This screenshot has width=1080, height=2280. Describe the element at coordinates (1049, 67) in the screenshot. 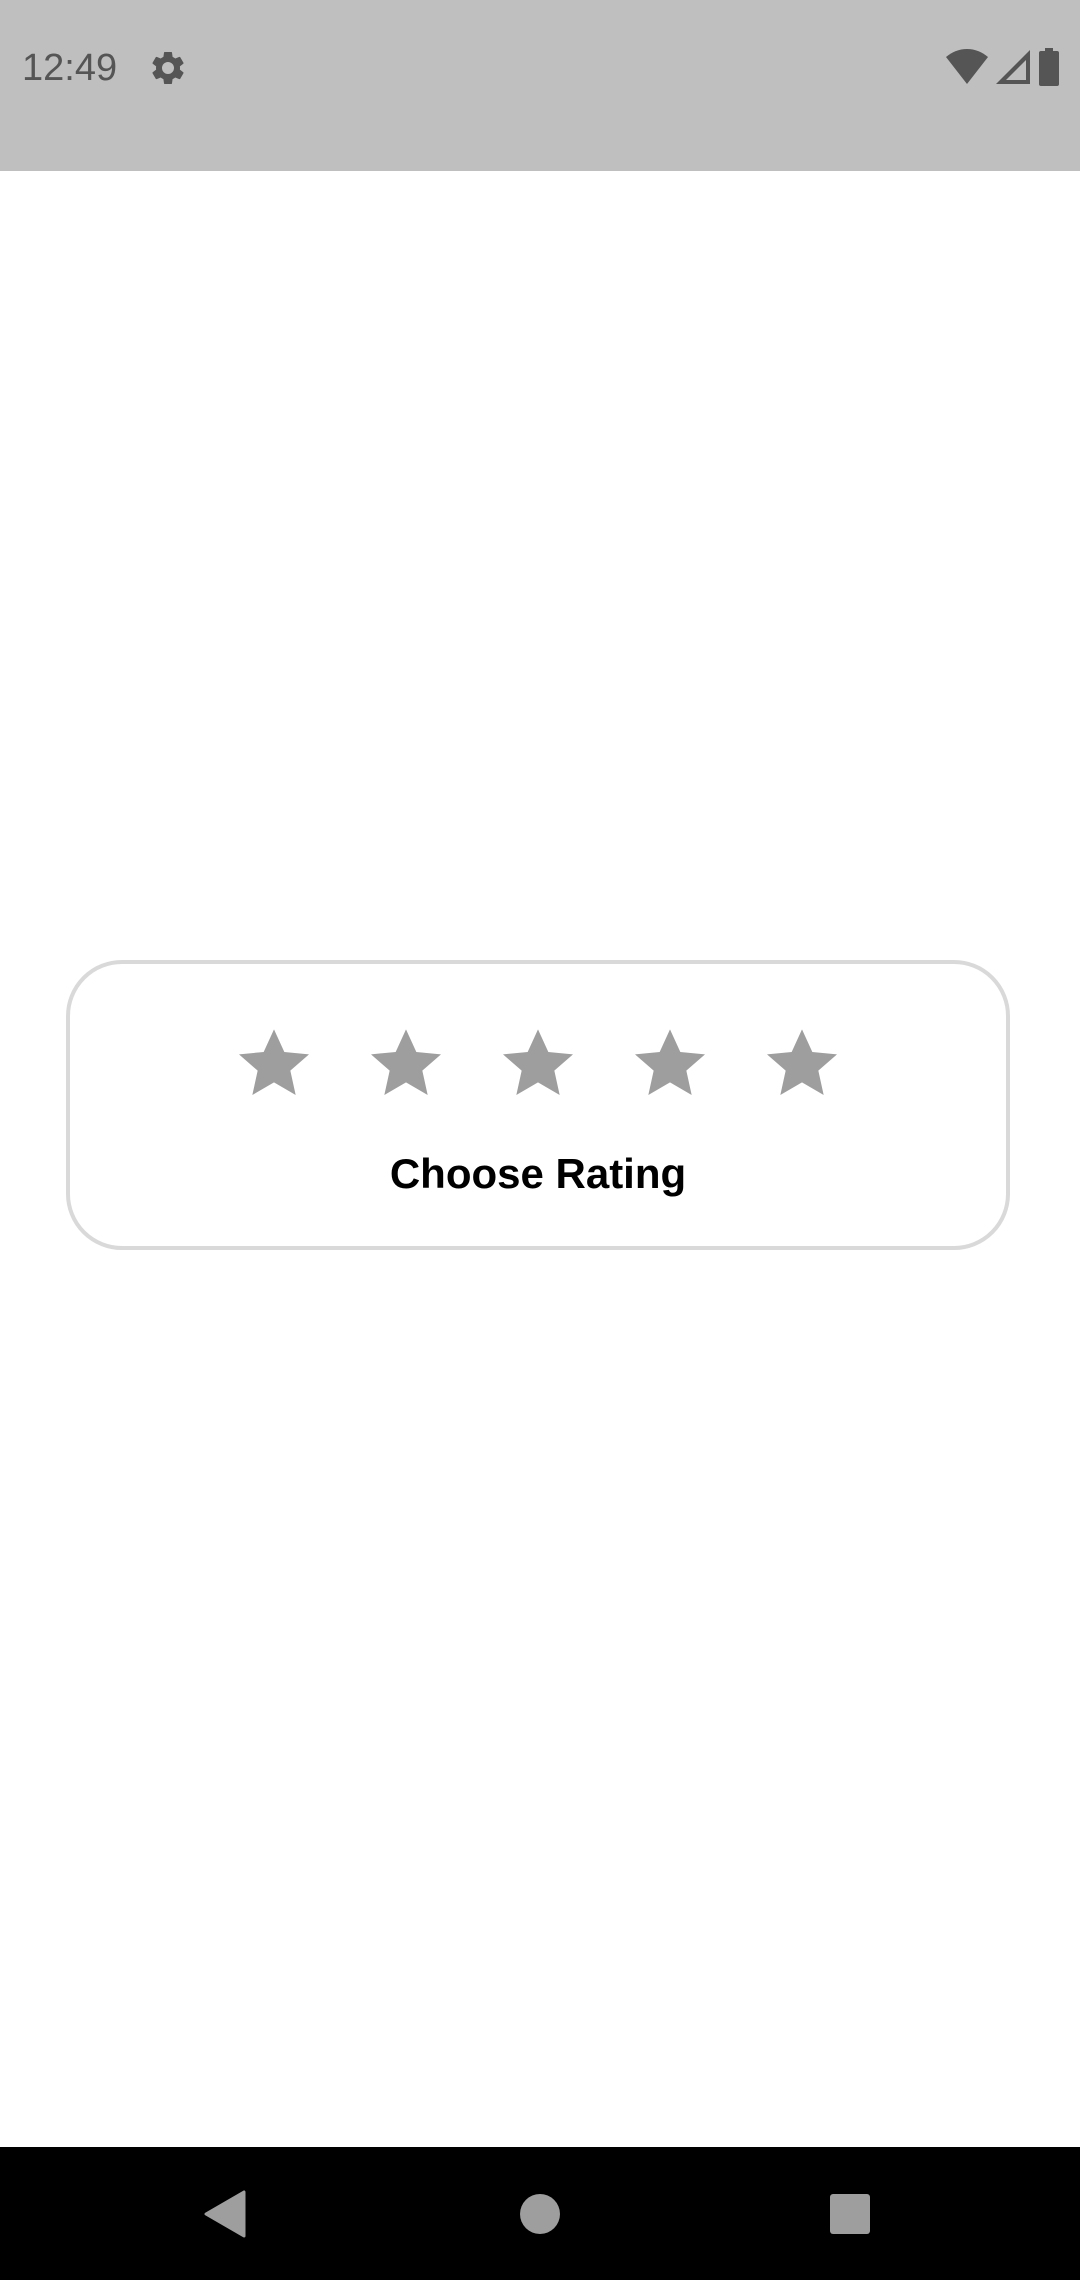

I see `battery-icon` at that location.